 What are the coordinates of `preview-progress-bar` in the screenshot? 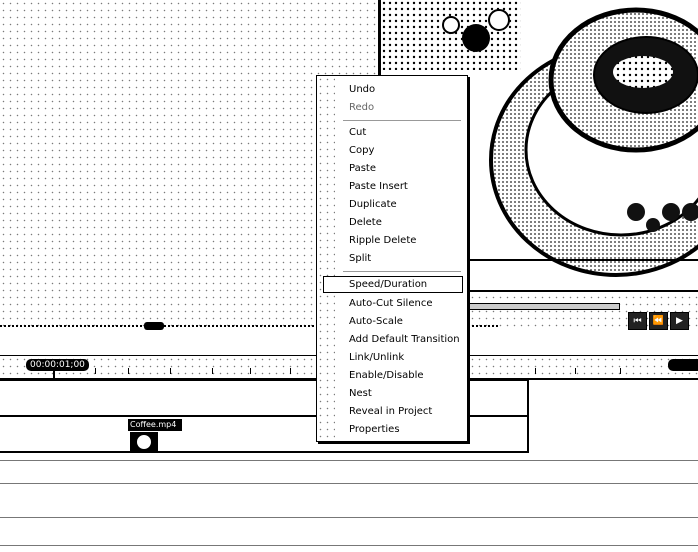 It's located at (544, 306).